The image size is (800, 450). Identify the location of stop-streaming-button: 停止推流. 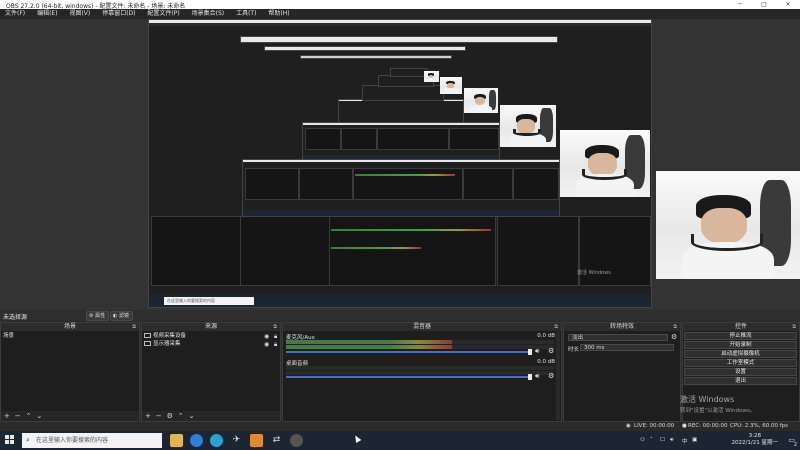
(740, 336).